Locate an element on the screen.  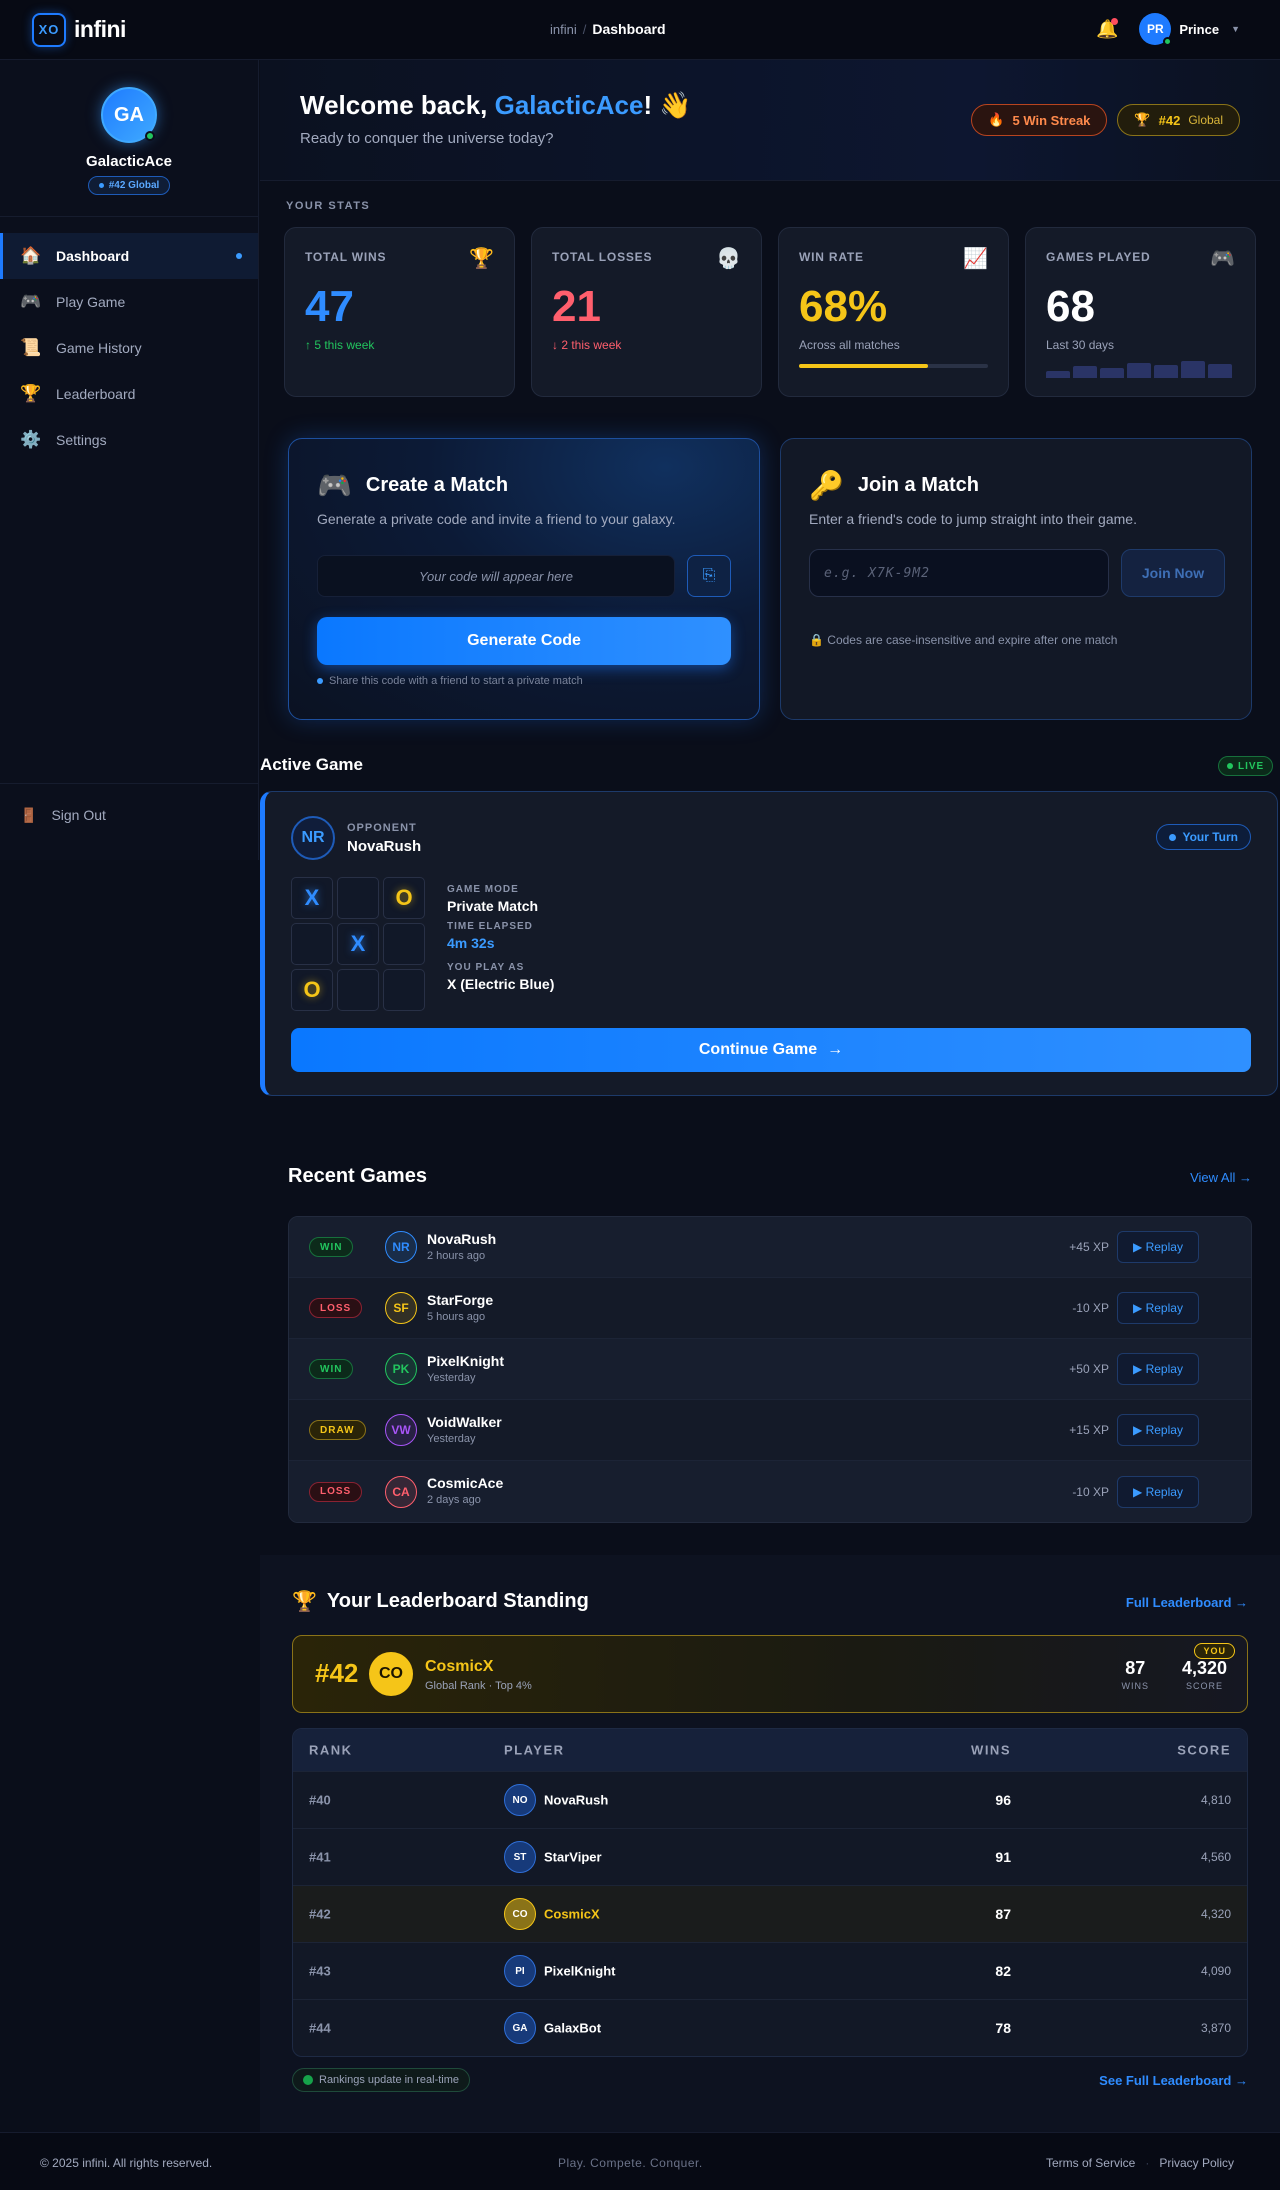
game-board: XOXO is located at coordinates (358, 944).